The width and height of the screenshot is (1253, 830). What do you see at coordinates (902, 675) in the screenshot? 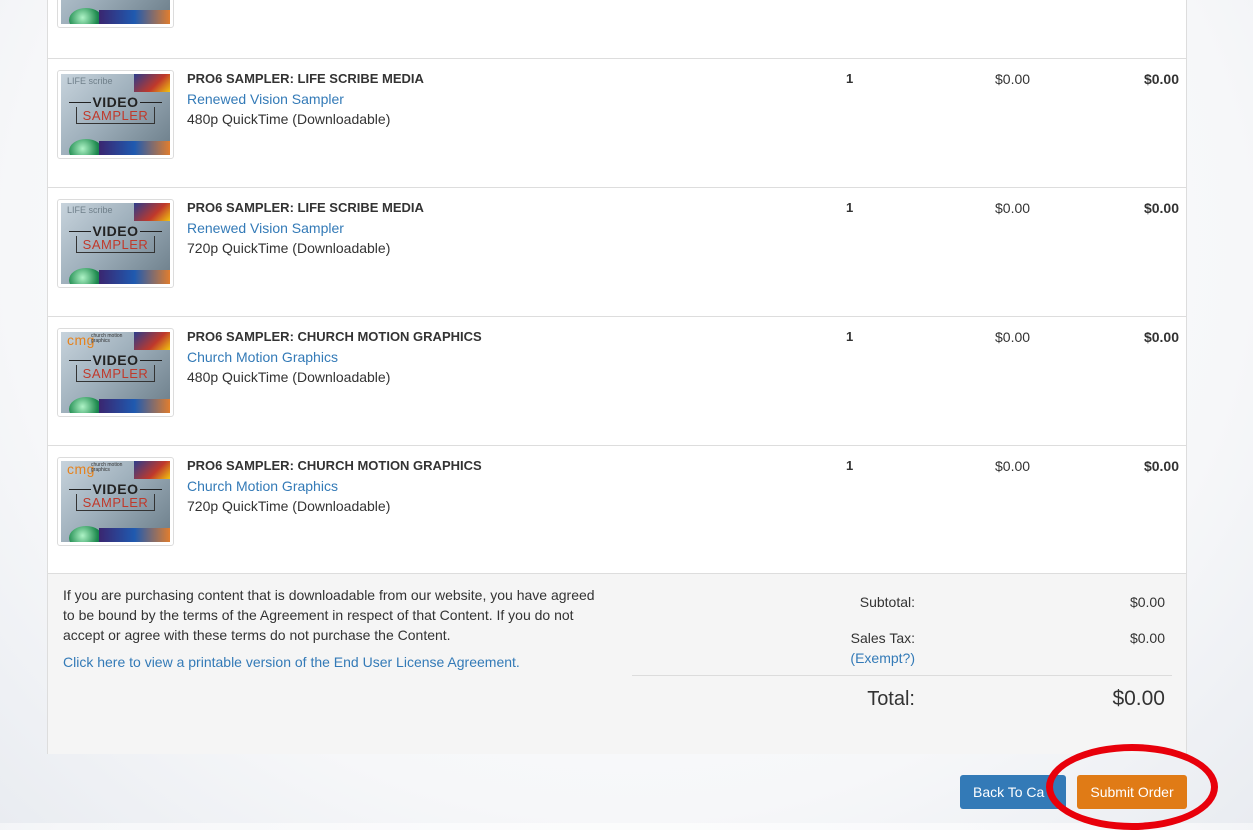
I see `summary-divider` at bounding box center [902, 675].